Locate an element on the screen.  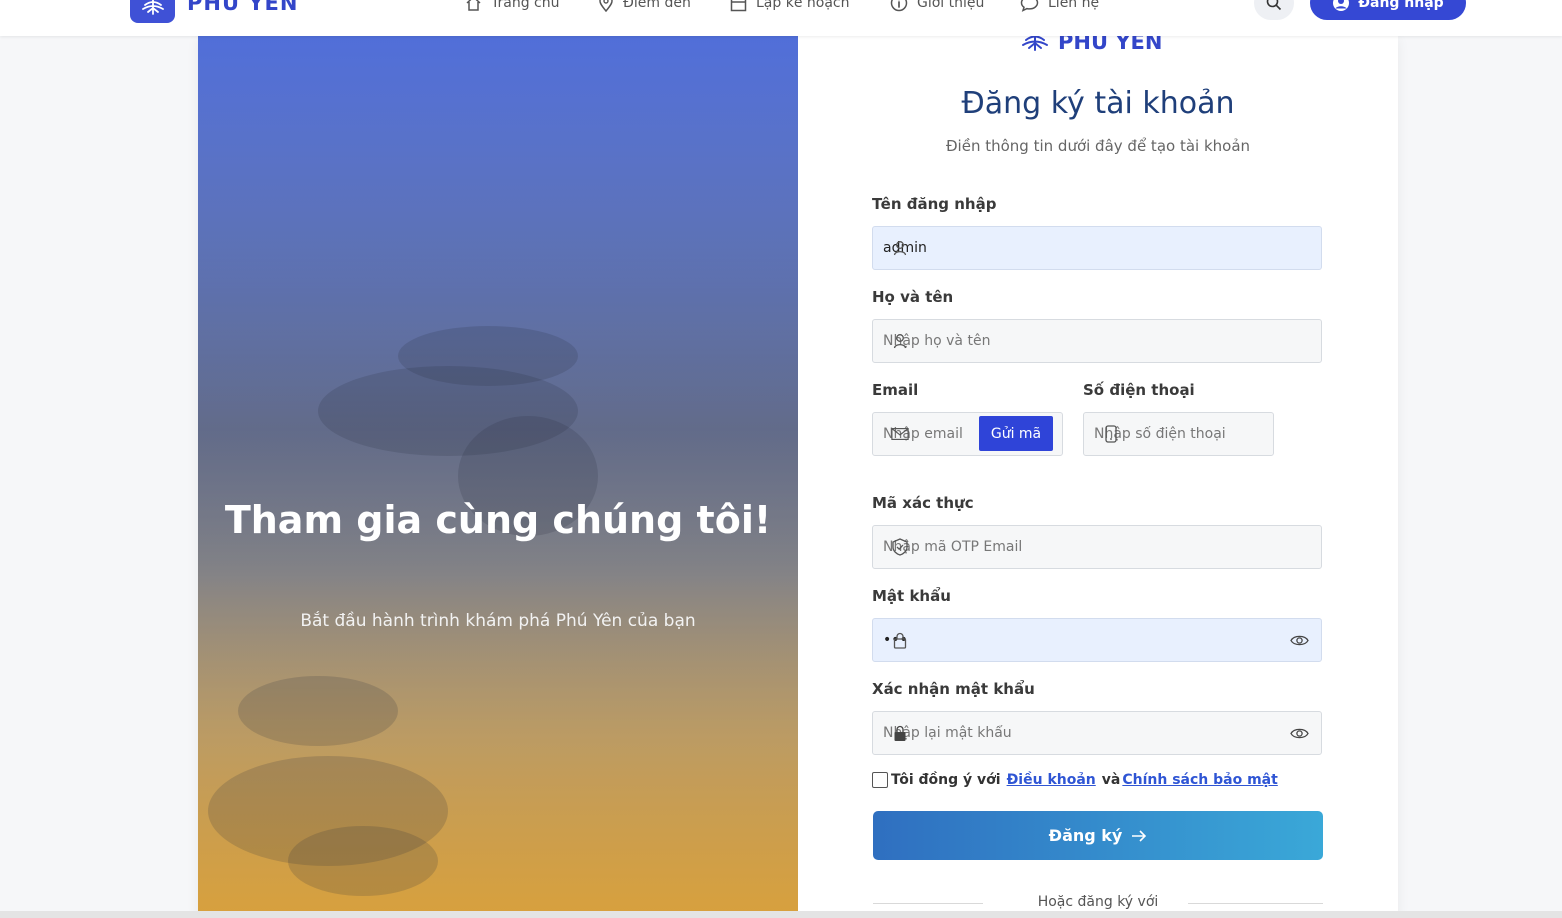
fullname-field is located at coordinates (1097, 341).